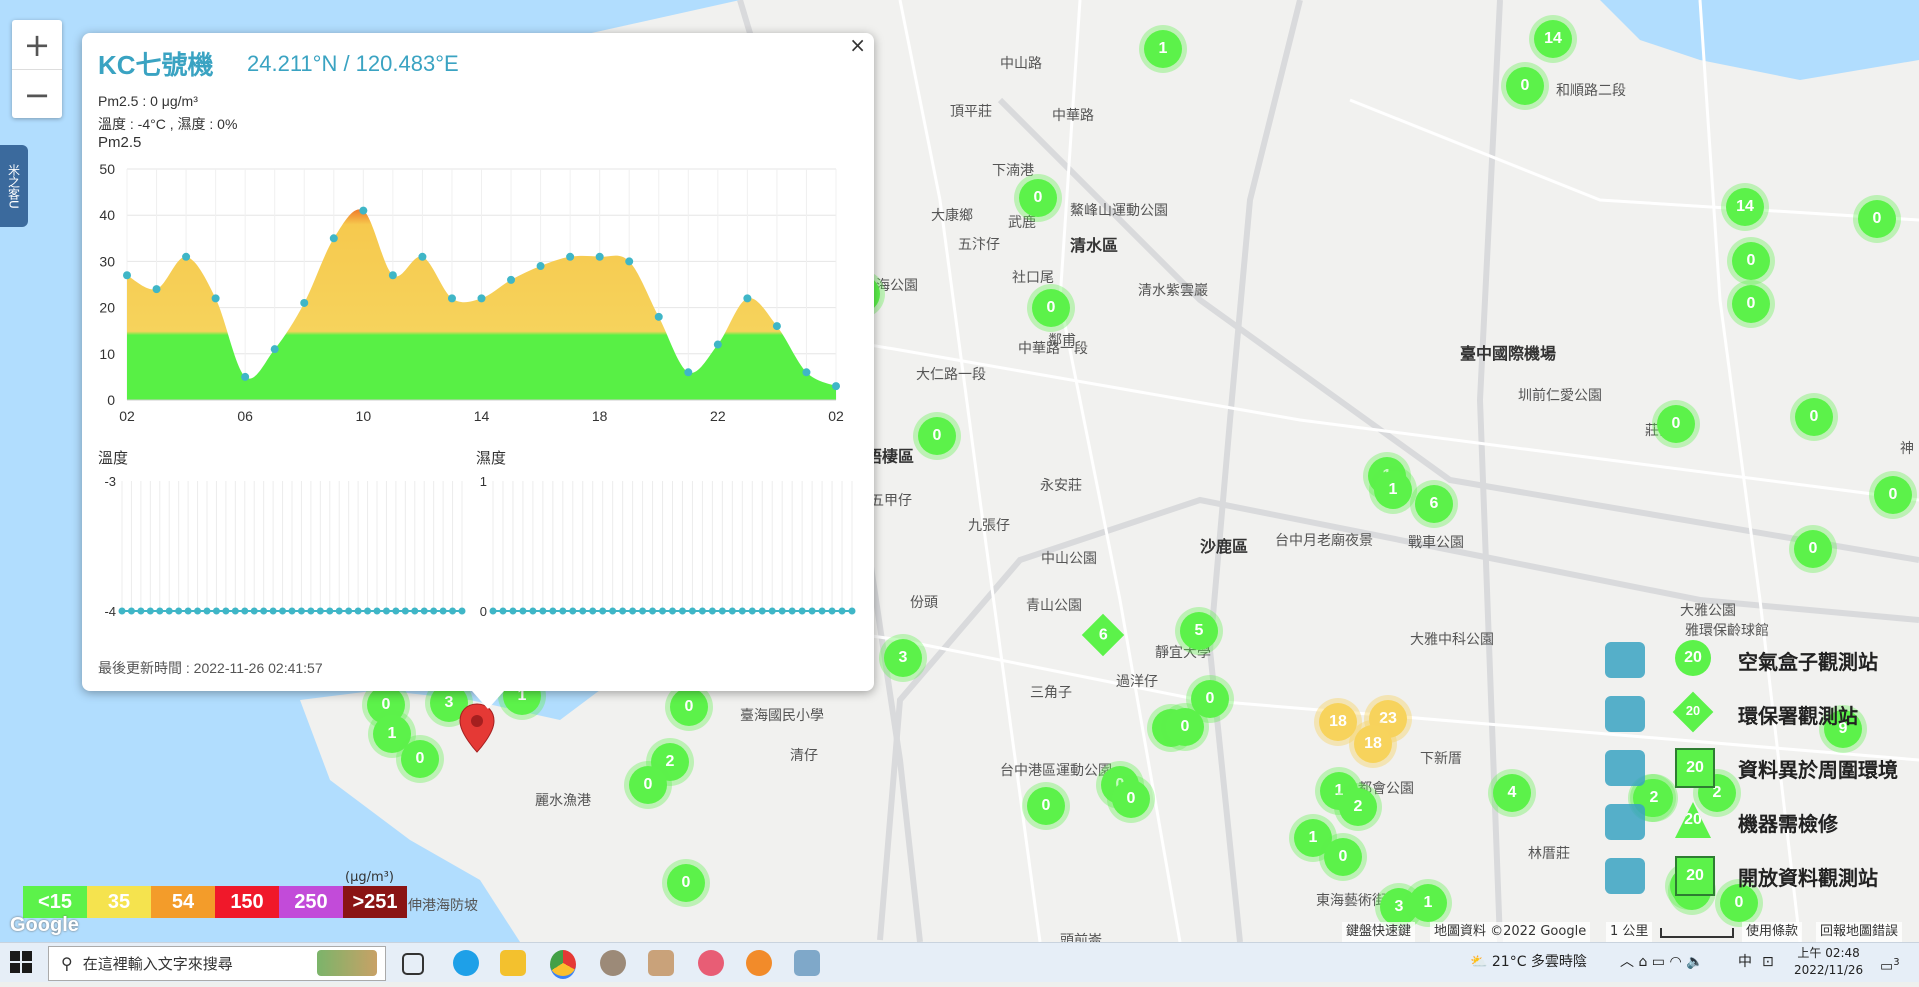  Describe the element at coordinates (1094, 245) in the screenshot. I see `place-label: 清水區` at that location.